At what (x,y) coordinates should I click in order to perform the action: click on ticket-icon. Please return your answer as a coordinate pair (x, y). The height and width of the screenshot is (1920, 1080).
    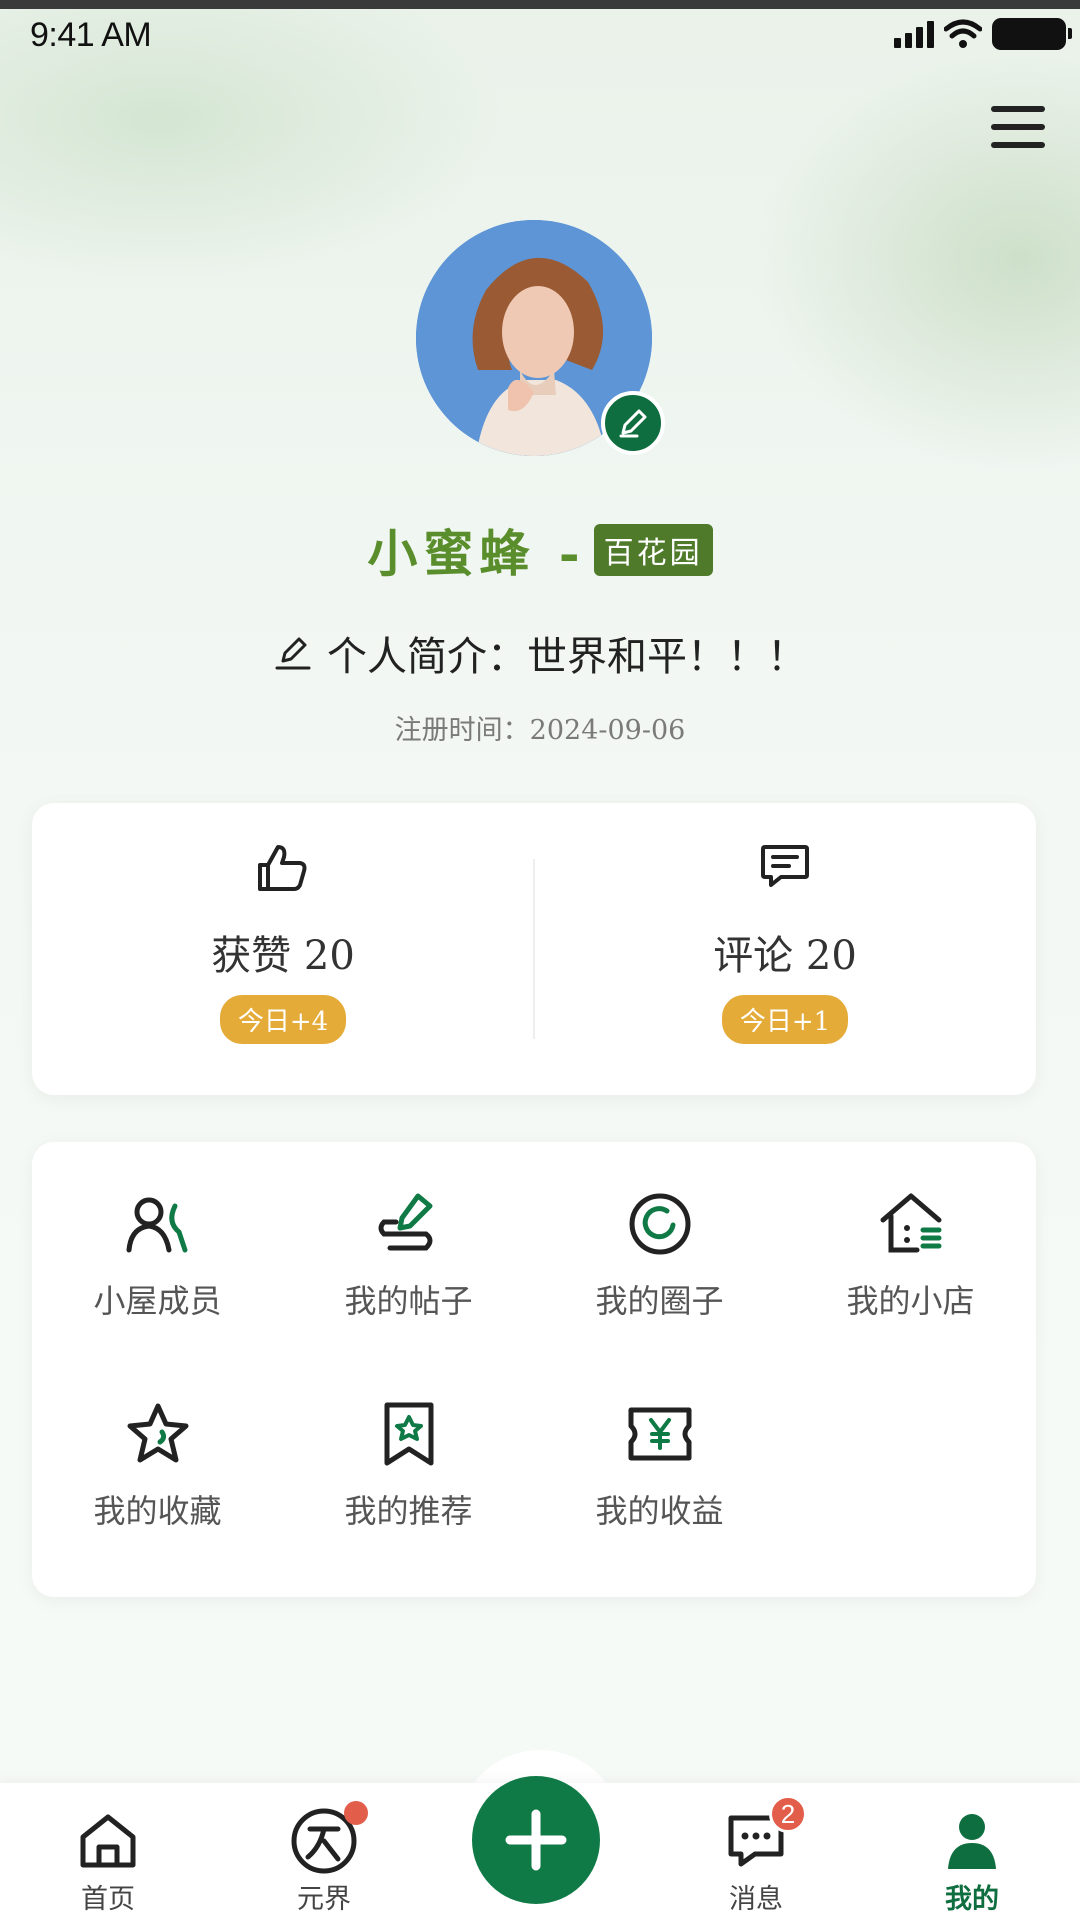
    Looking at the image, I should click on (659, 1434).